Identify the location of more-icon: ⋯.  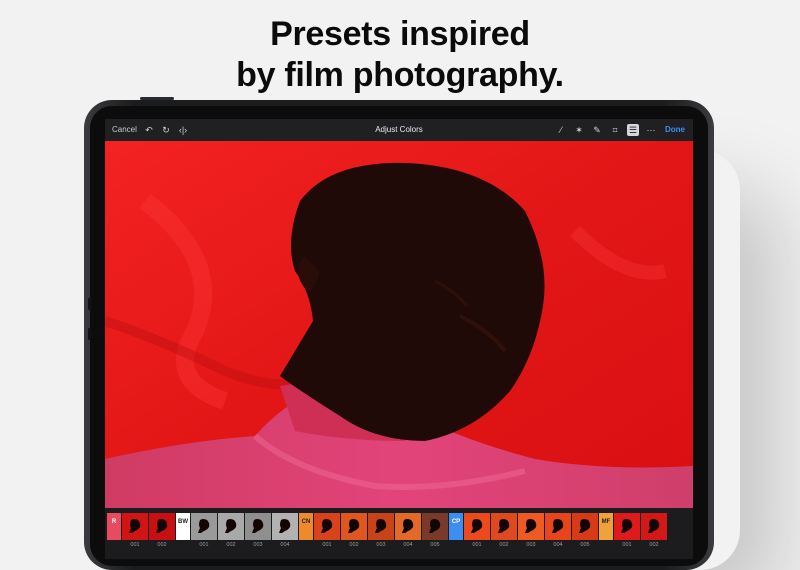
(651, 130).